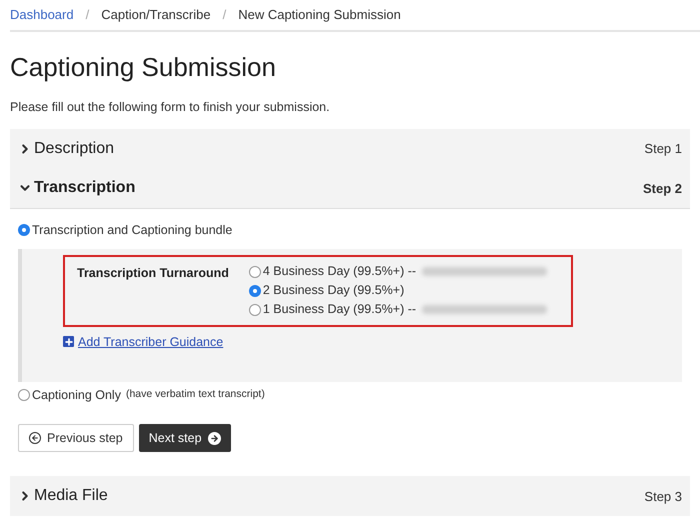 This screenshot has width=700, height=525. What do you see at coordinates (333, 291) in the screenshot?
I see `option-label: 2 Business Day (99.5%+)` at bounding box center [333, 291].